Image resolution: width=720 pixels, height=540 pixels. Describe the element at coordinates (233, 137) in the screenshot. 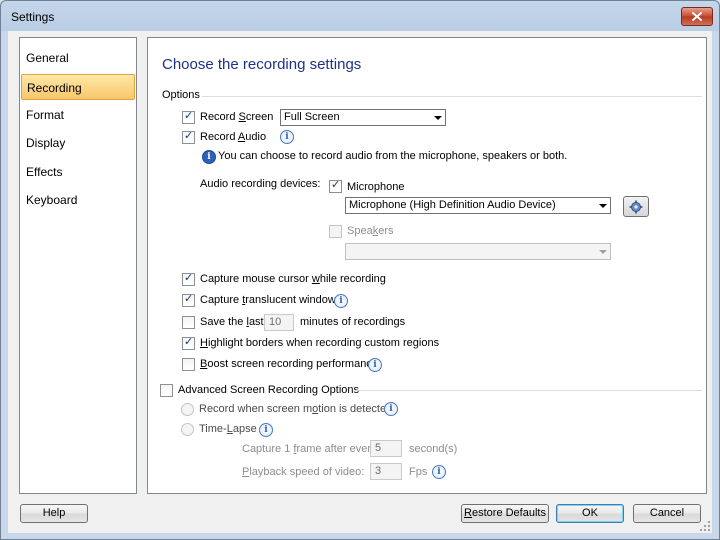

I see `record-audio-label: Record Audio` at that location.